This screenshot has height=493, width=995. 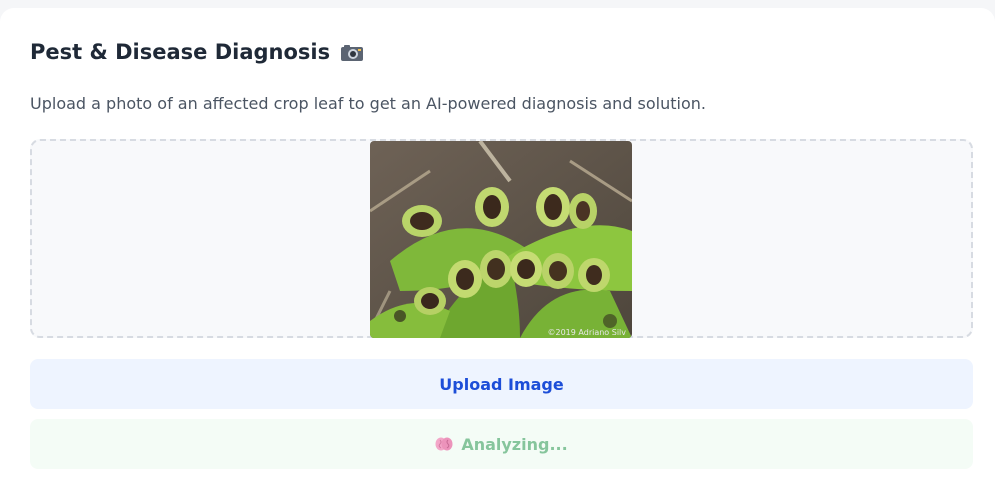 What do you see at coordinates (352, 52) in the screenshot?
I see `camera-icon` at bounding box center [352, 52].